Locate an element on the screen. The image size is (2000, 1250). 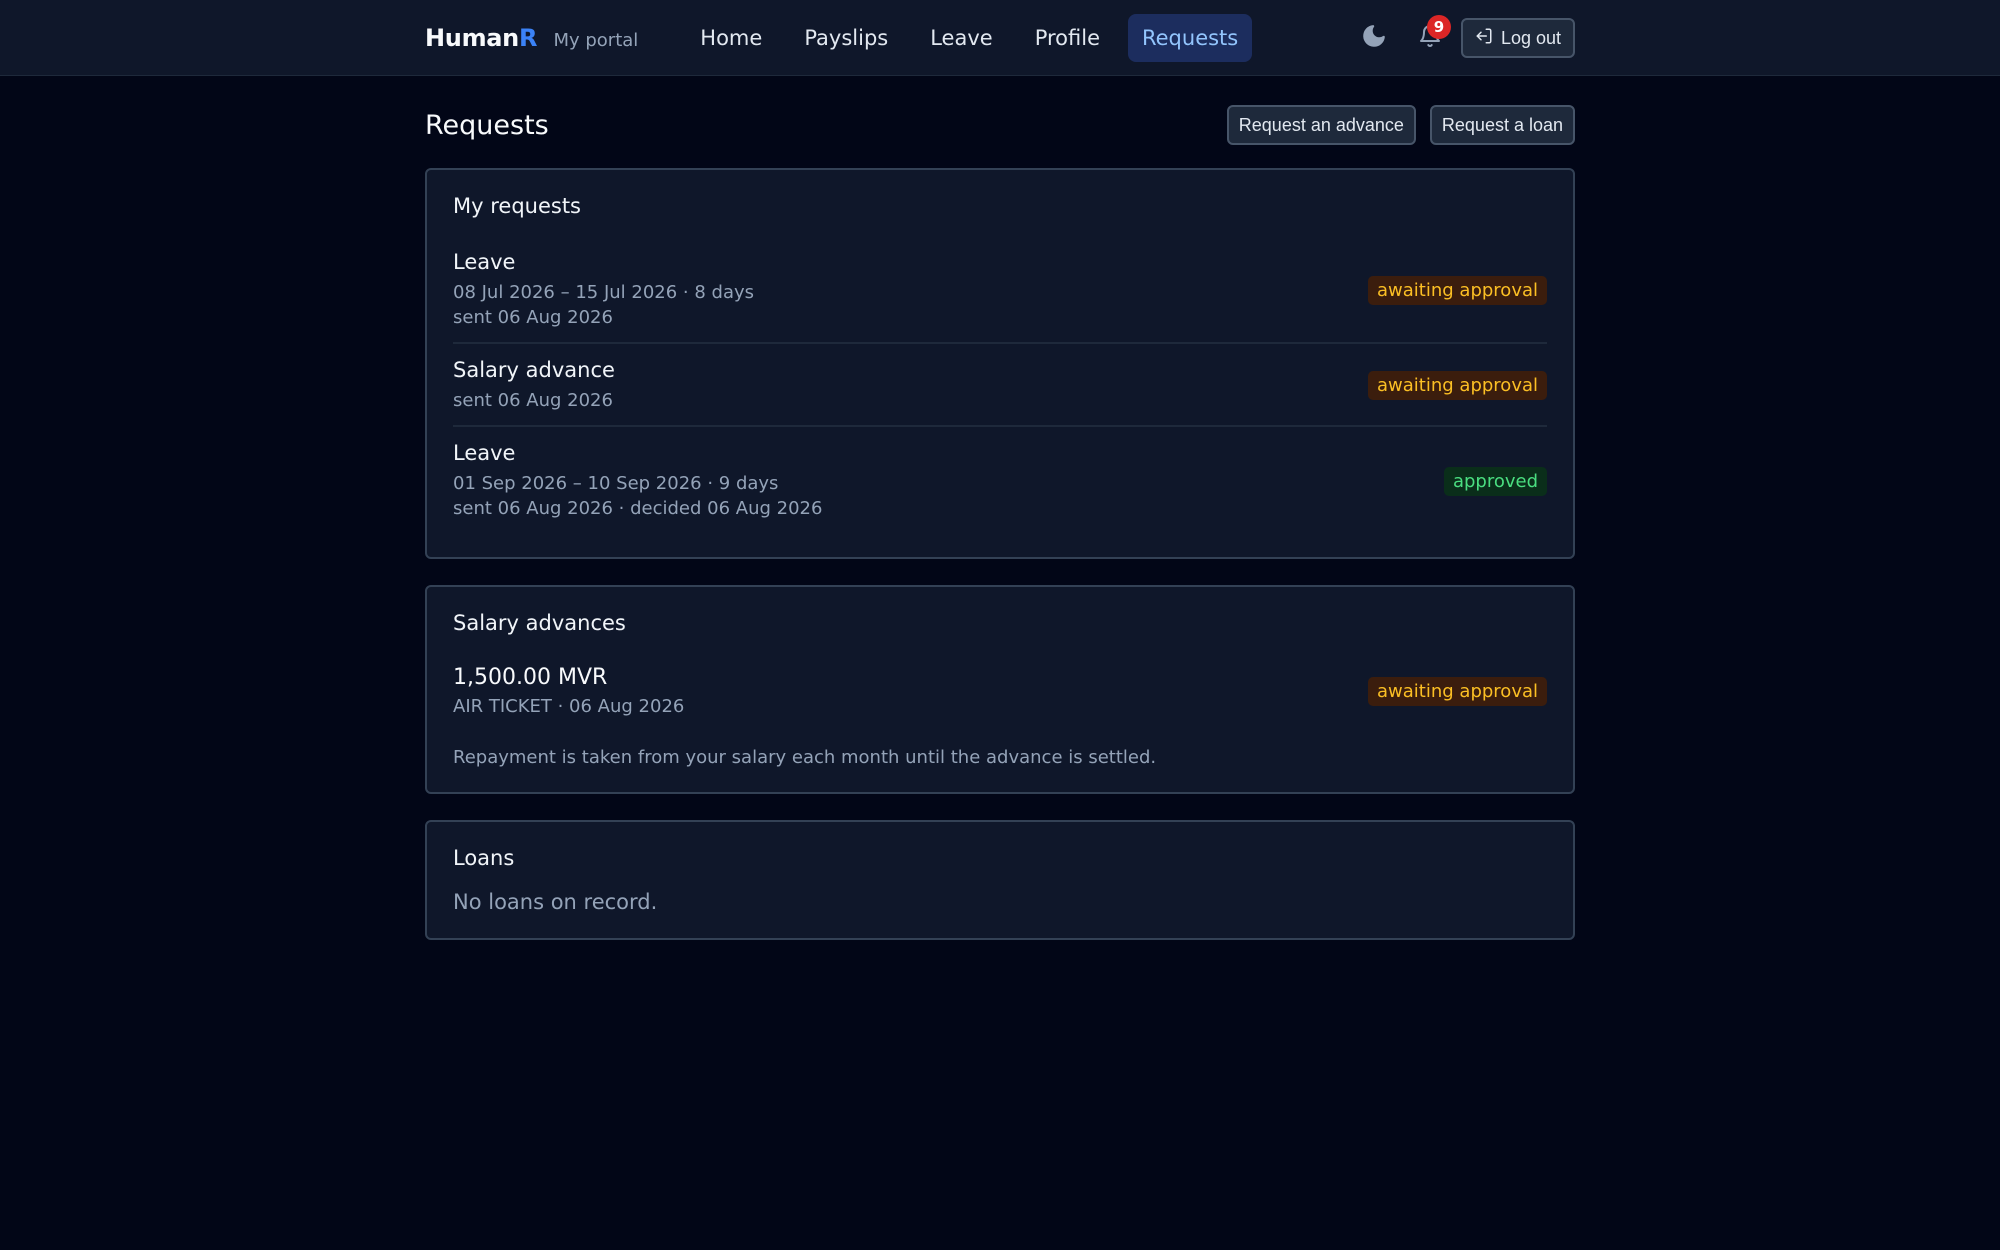
my-requests-title: My requests is located at coordinates (517, 206).